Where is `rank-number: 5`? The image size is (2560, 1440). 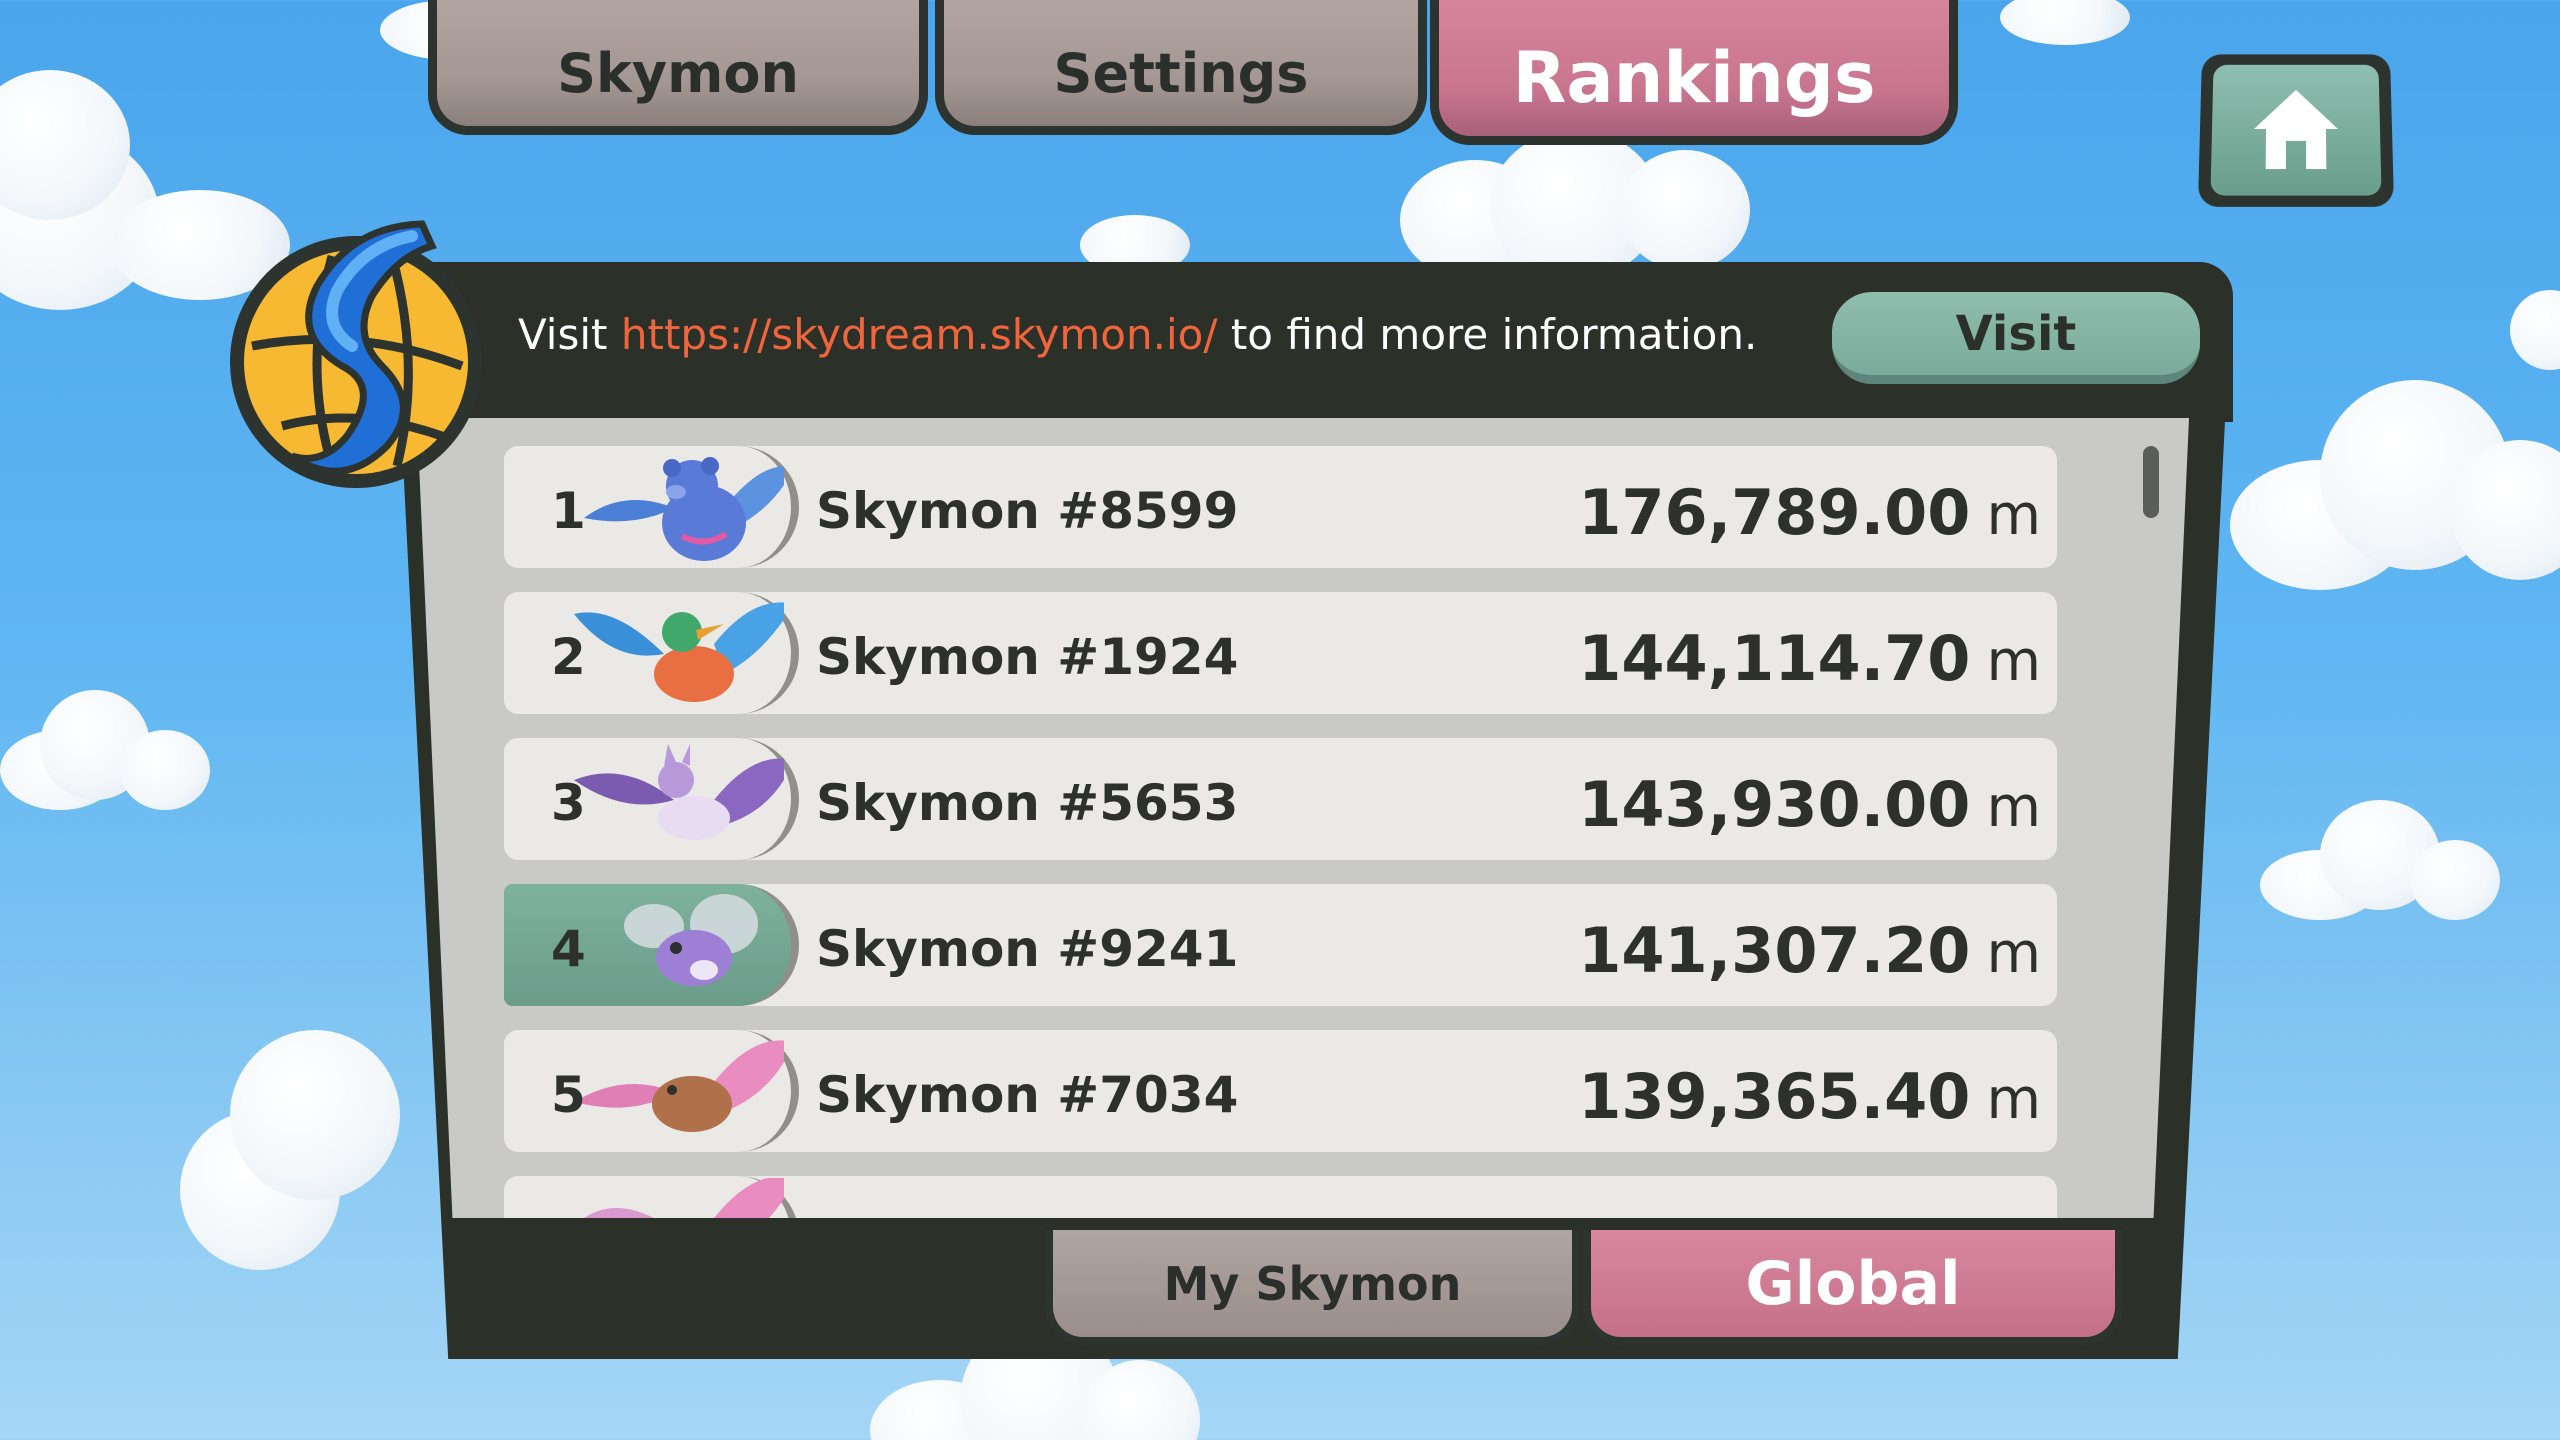
rank-number: 5 is located at coordinates (568, 1095).